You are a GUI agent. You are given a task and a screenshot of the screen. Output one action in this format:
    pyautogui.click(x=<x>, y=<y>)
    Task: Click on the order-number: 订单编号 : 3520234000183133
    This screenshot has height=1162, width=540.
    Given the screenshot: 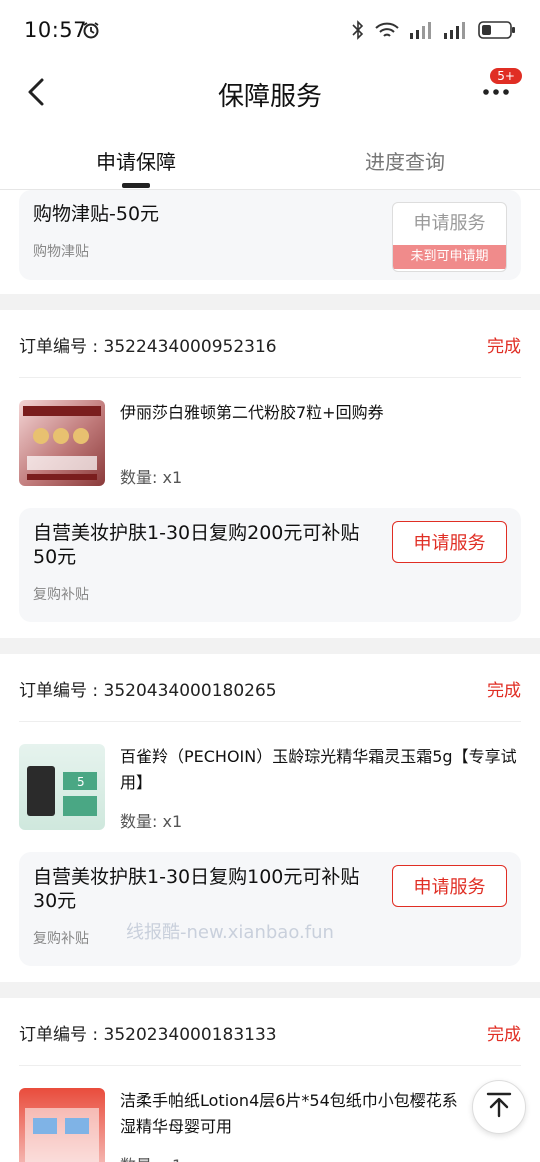 What is the action you would take?
    pyautogui.click(x=148, y=1035)
    